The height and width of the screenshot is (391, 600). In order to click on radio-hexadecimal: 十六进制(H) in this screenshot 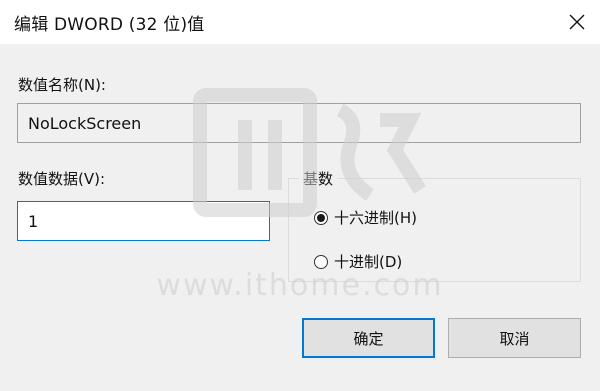, I will do `click(365, 217)`.